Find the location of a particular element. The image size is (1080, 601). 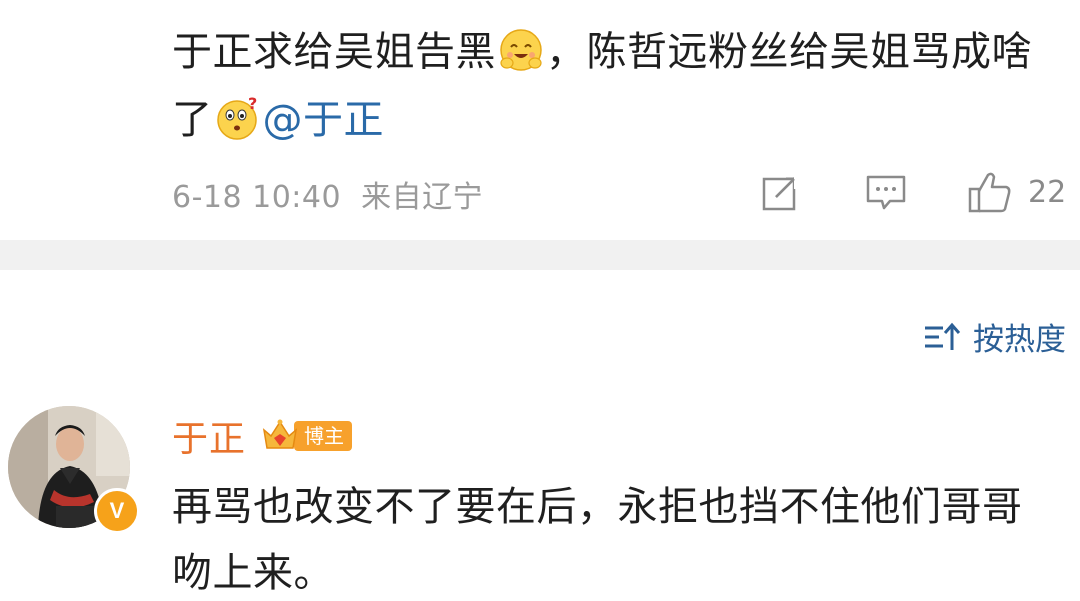

sort-button: 按热度 is located at coordinates (994, 336).